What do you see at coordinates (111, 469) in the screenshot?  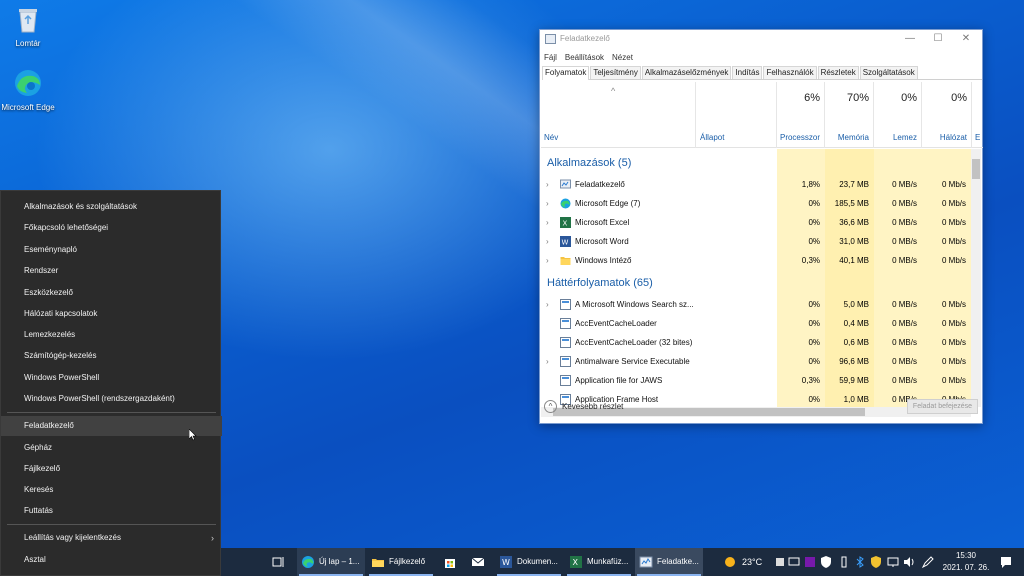 I see `menu-item-file-explorer: Fájlkezelő` at bounding box center [111, 469].